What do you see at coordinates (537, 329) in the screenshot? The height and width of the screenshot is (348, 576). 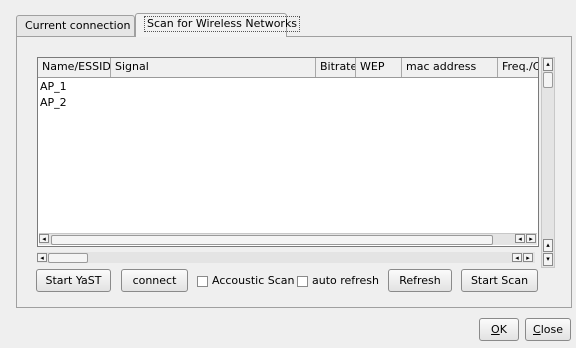 I see `close-mnemonic: C` at bounding box center [537, 329].